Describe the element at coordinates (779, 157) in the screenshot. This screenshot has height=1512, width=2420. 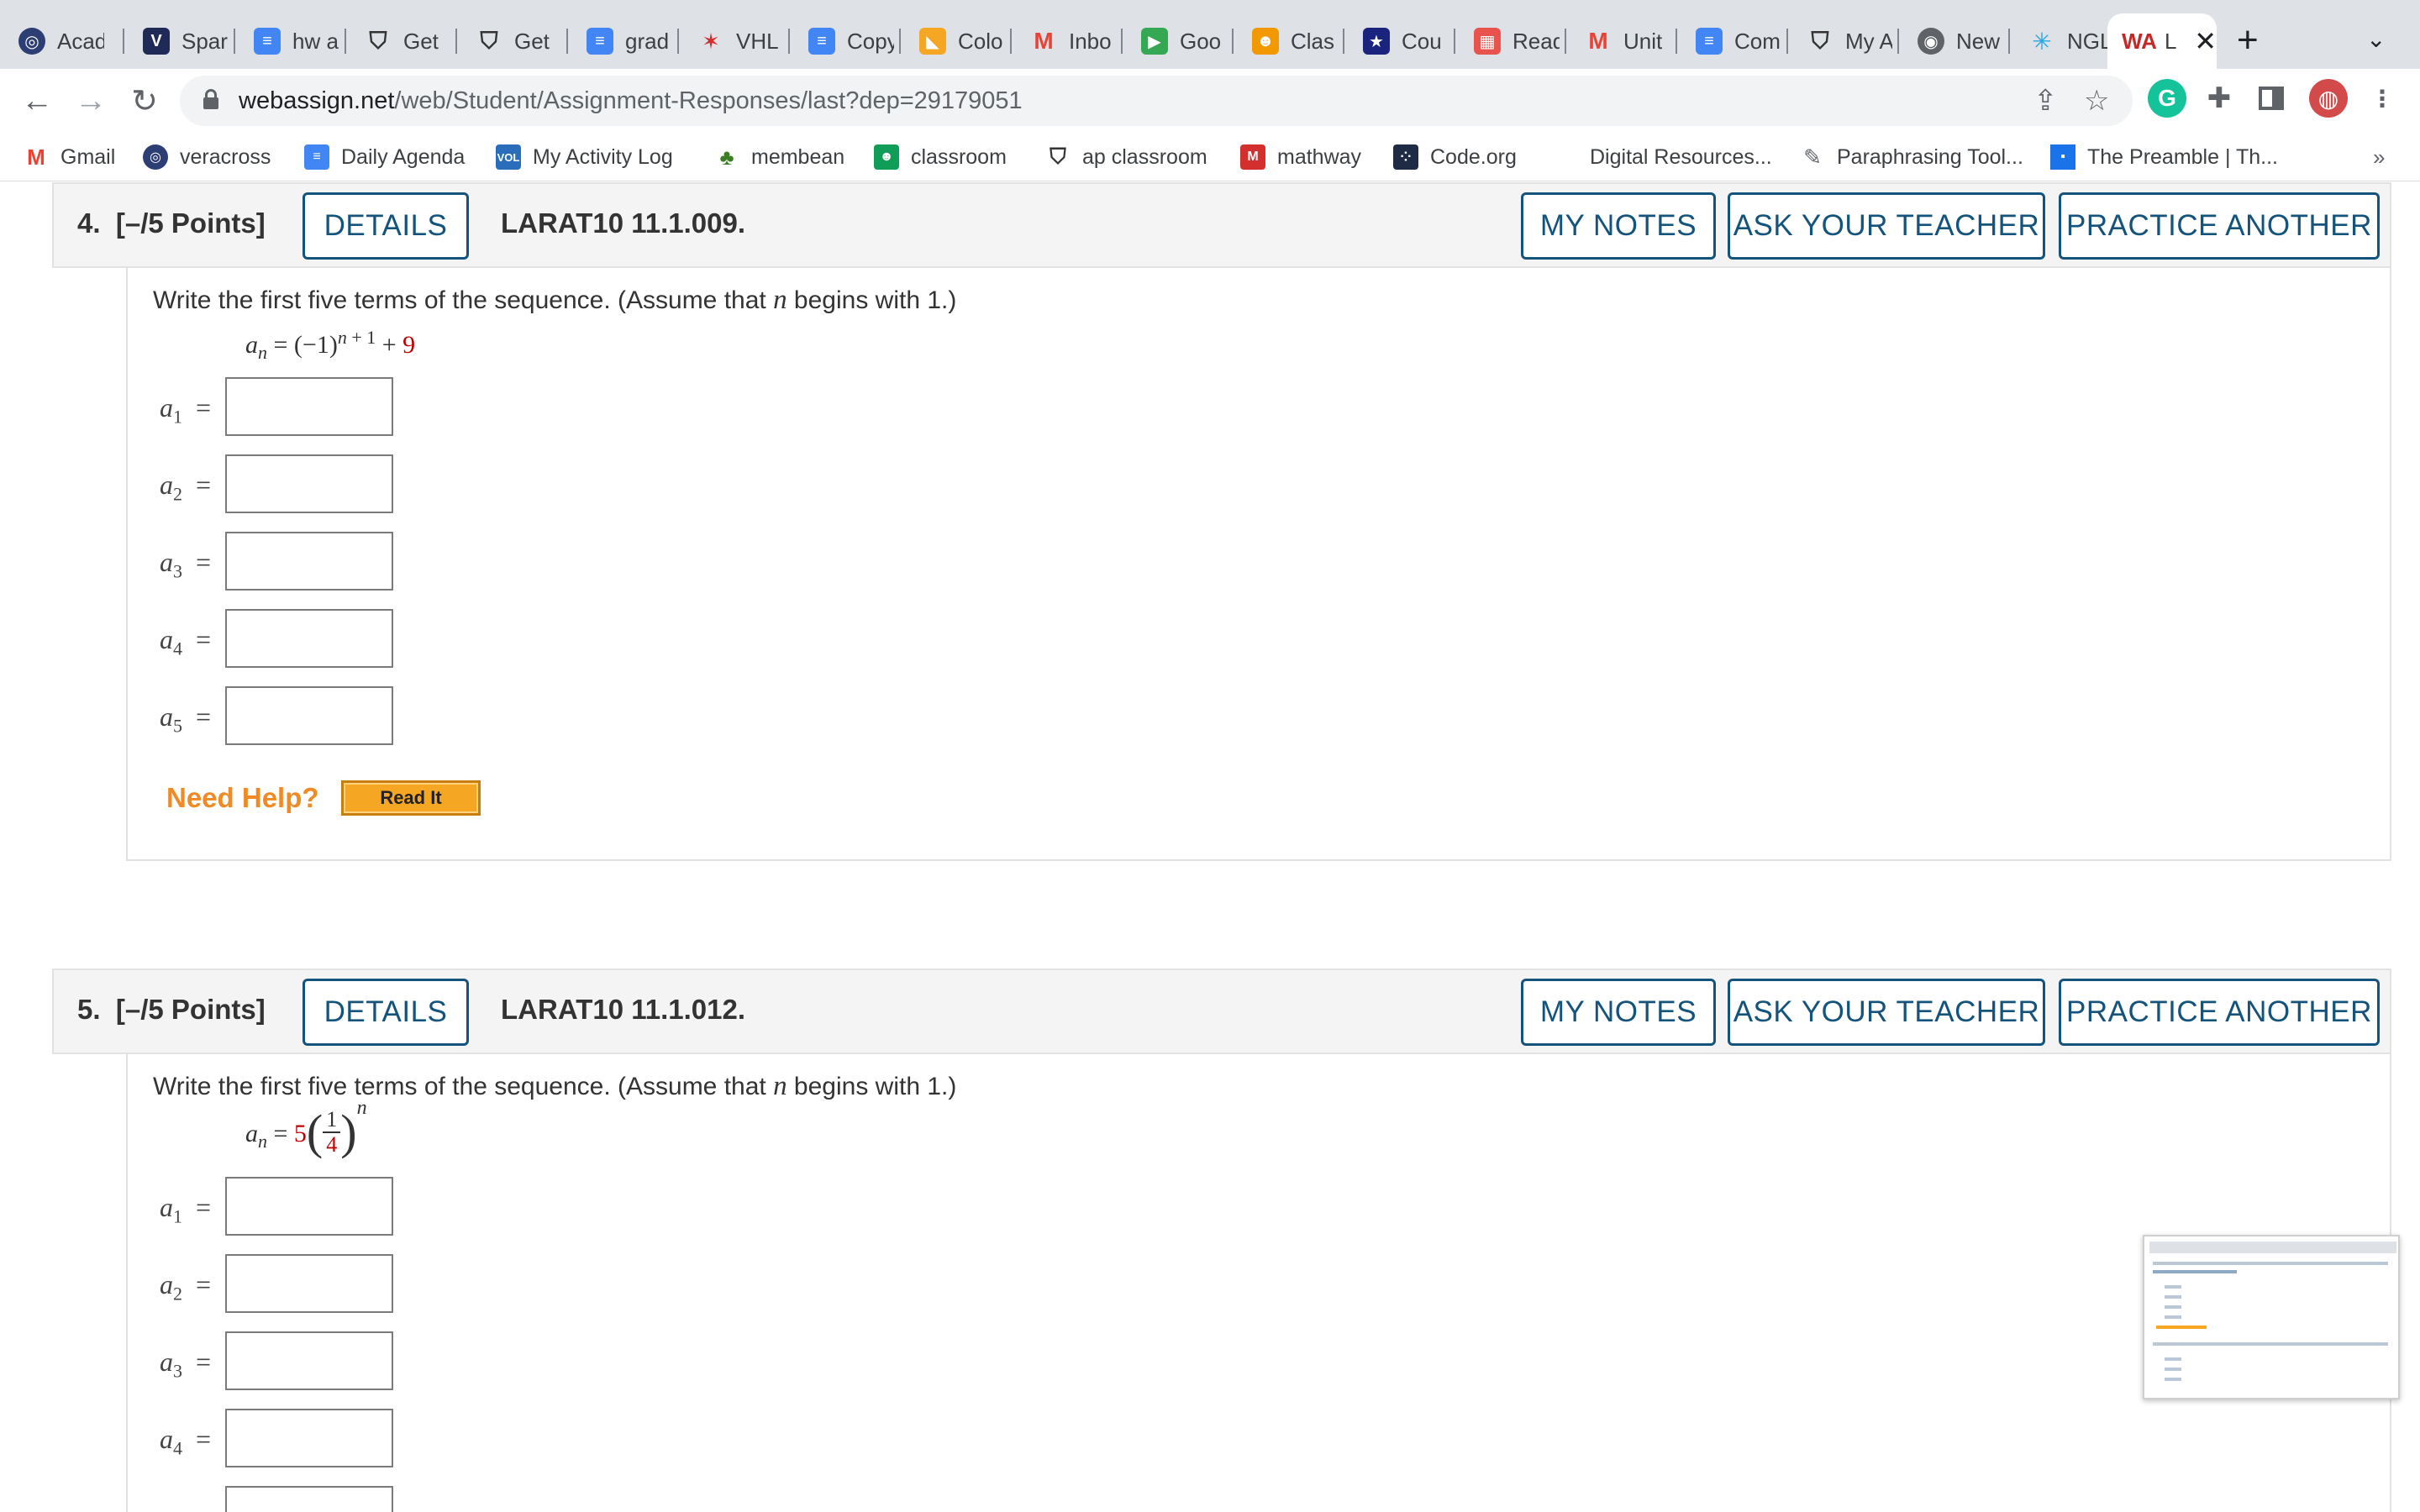
I see `bookmark-membean: ♣ membean` at that location.